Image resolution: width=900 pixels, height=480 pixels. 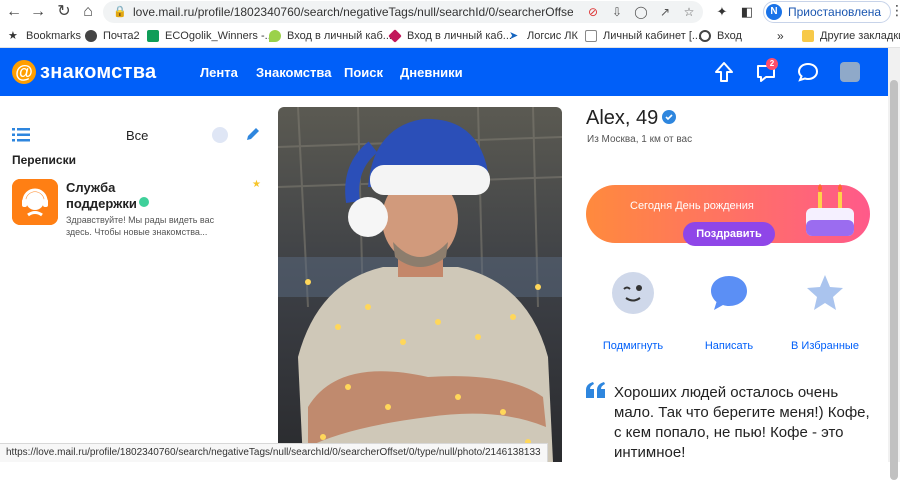 What do you see at coordinates (729, 293) in the screenshot?
I see `message-icon` at bounding box center [729, 293].